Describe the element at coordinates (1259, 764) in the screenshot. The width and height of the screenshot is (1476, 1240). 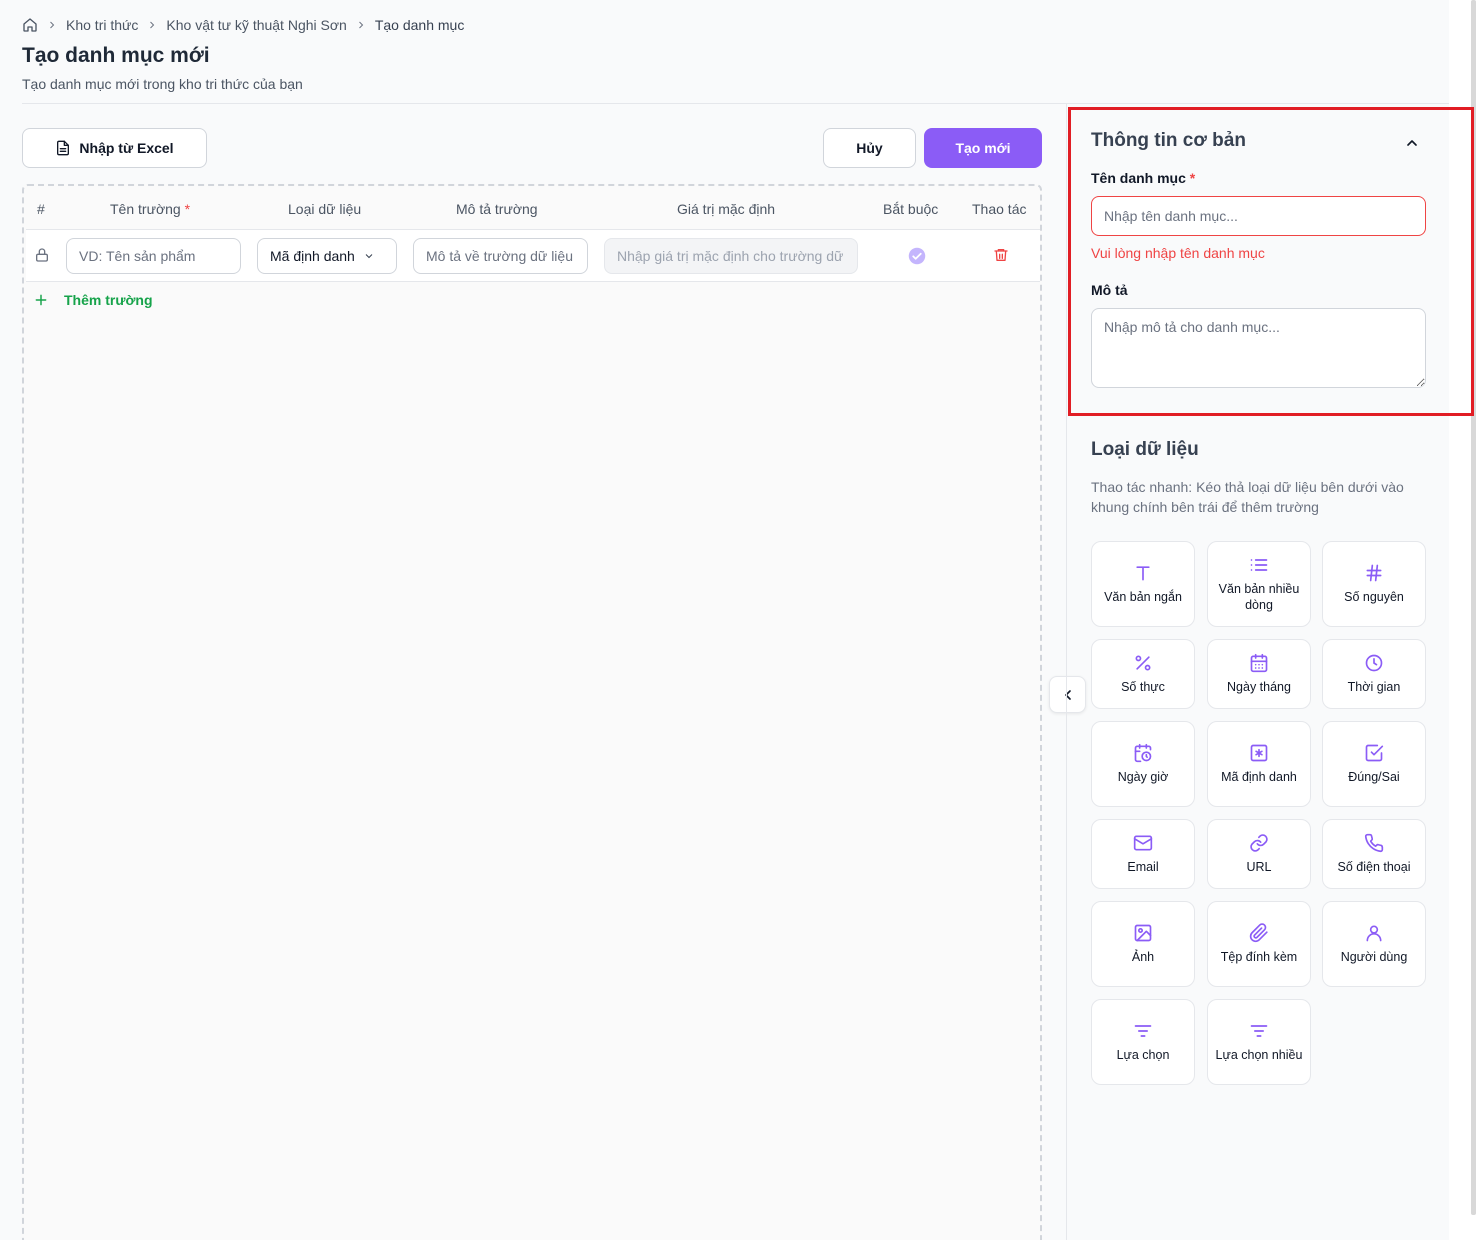
I see `type-card-identifier: Mã định danh` at that location.